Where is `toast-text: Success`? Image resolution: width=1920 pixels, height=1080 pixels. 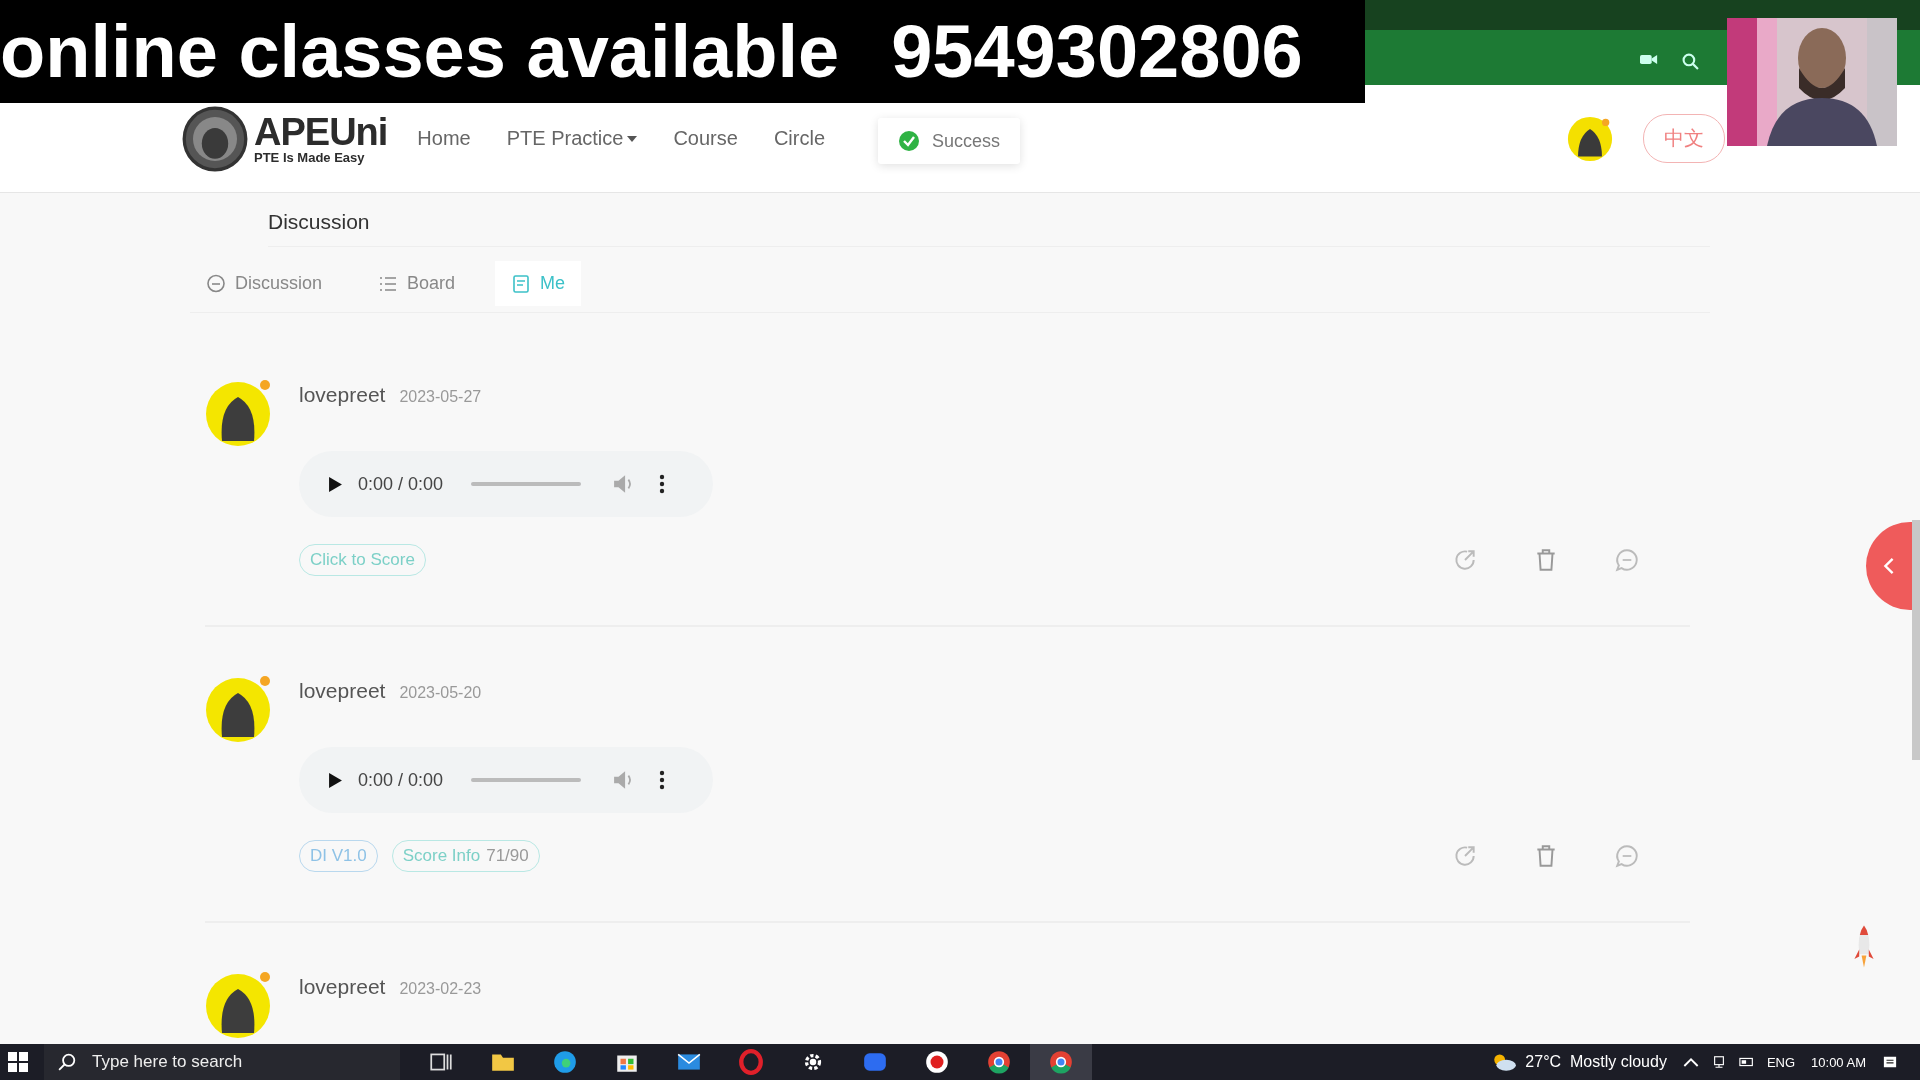 toast-text: Success is located at coordinates (966, 141).